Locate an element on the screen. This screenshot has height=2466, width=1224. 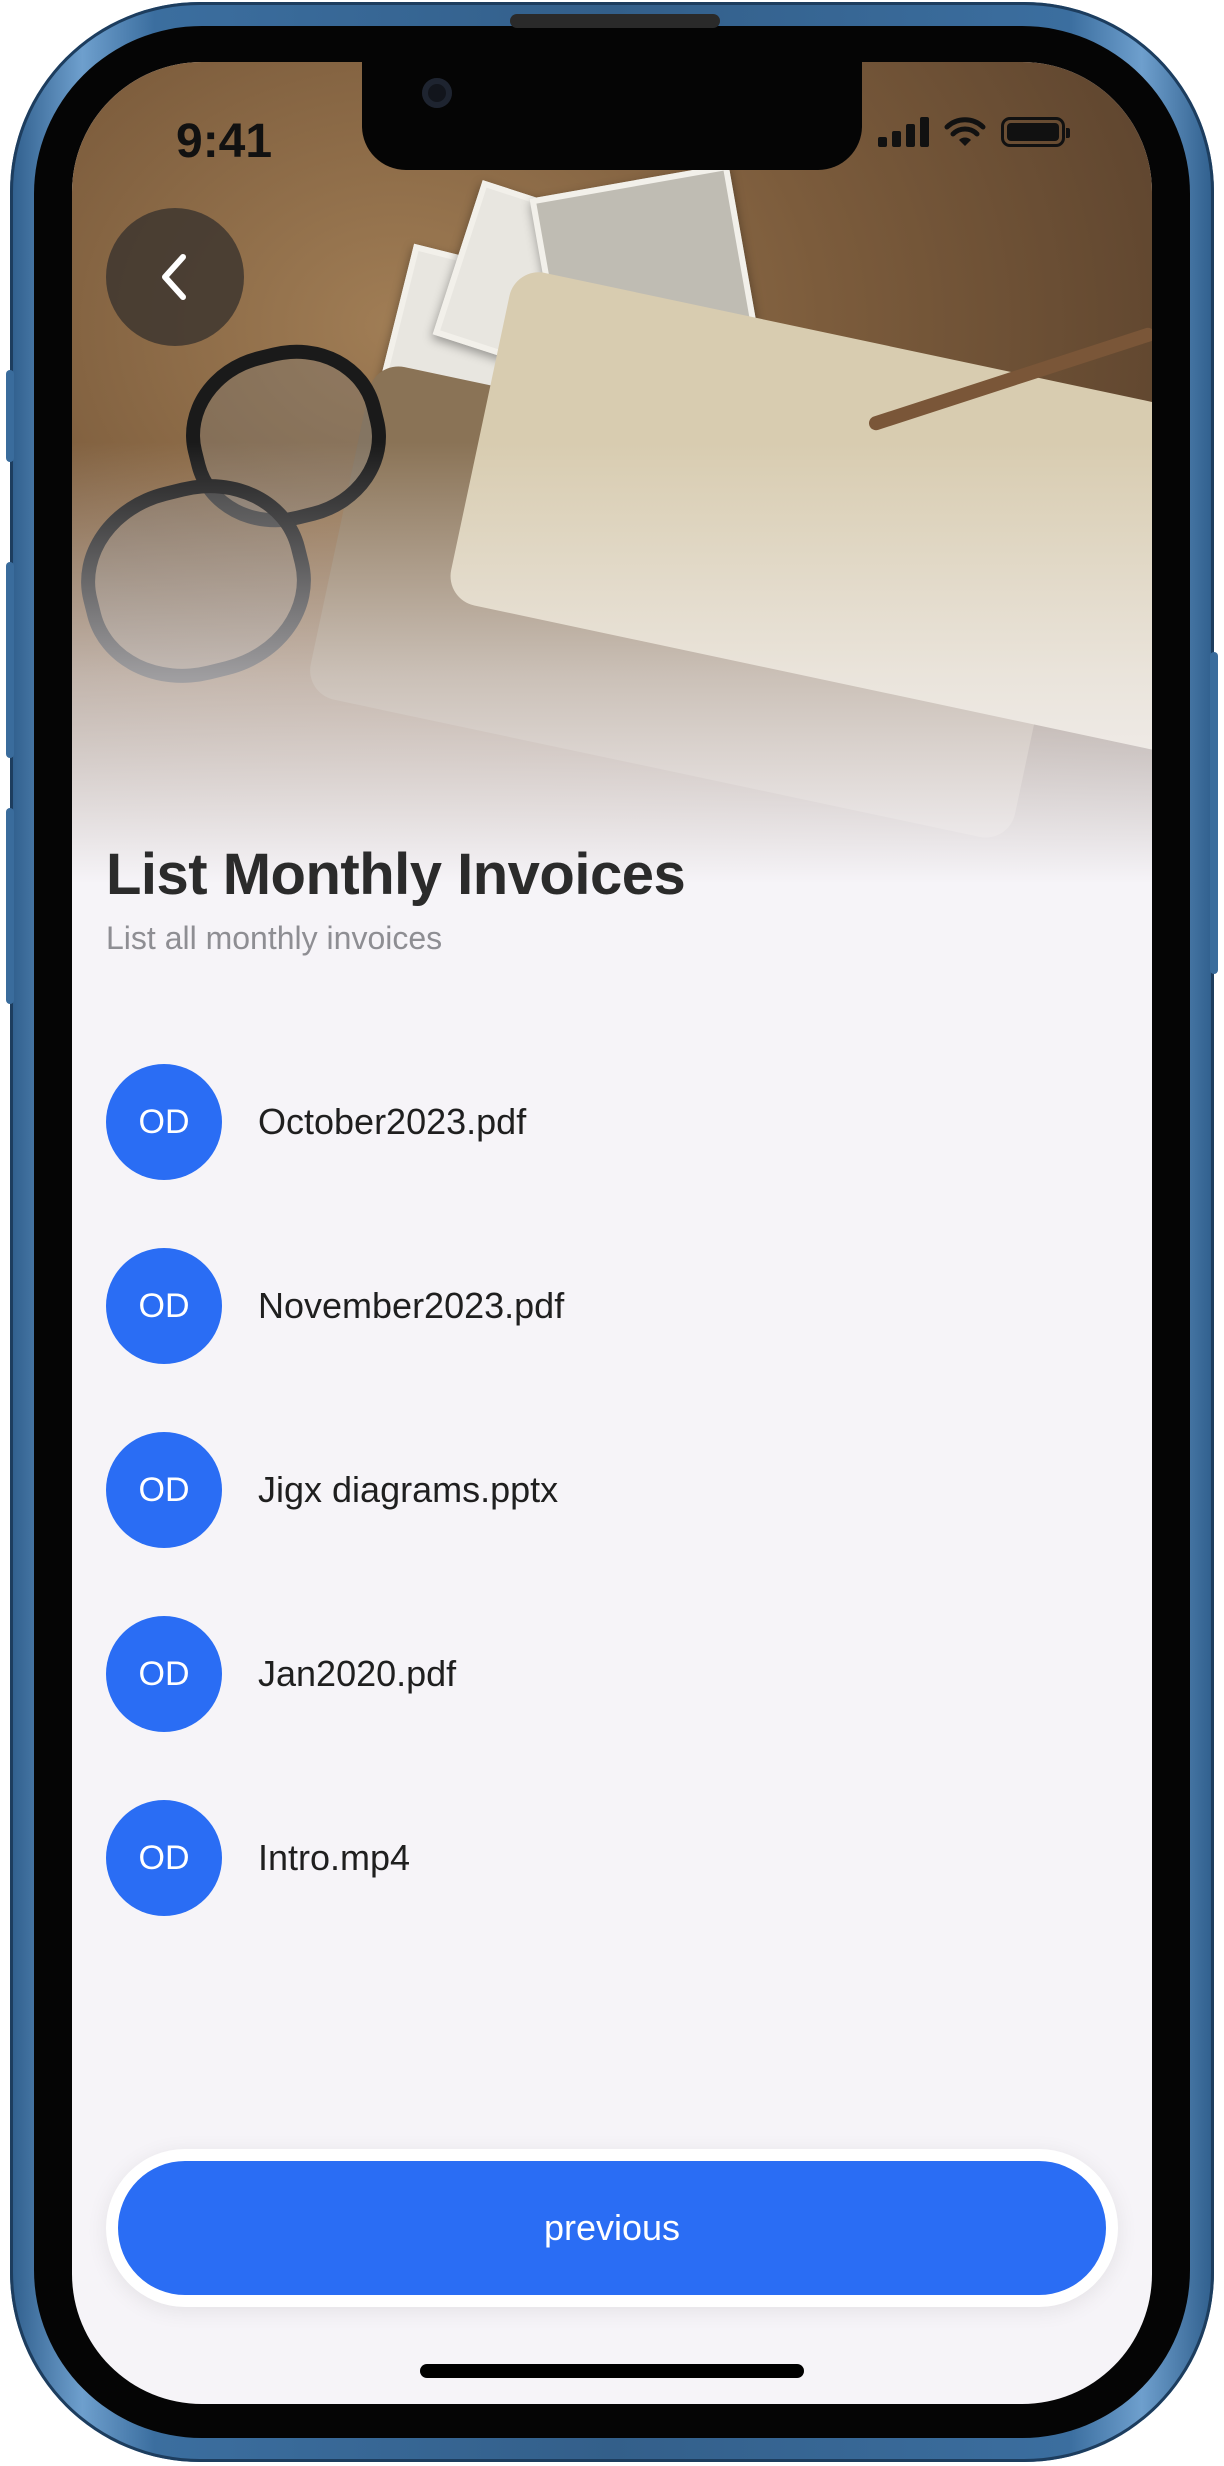
page-title: List Monthly Invoices is located at coordinates (396, 874).